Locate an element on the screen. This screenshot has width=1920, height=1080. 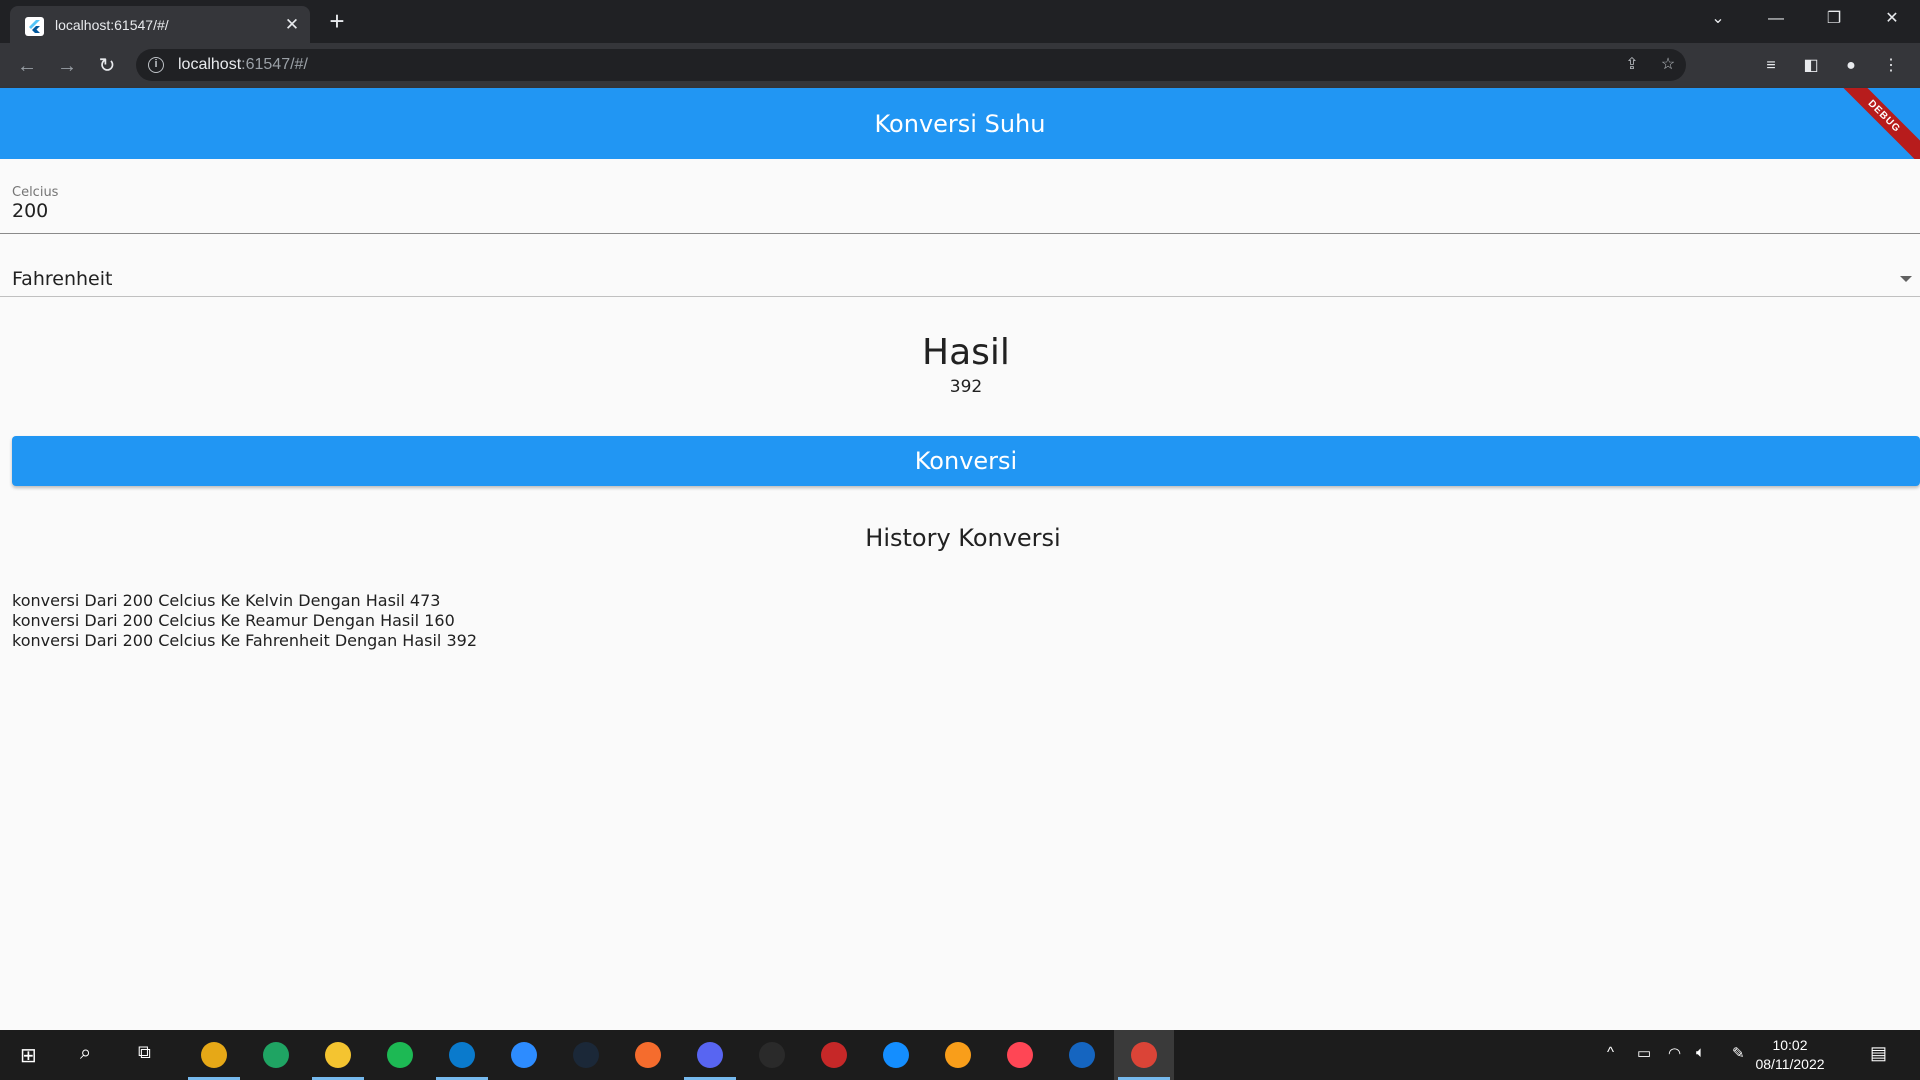
zoom-icon is located at coordinates (524, 1055).